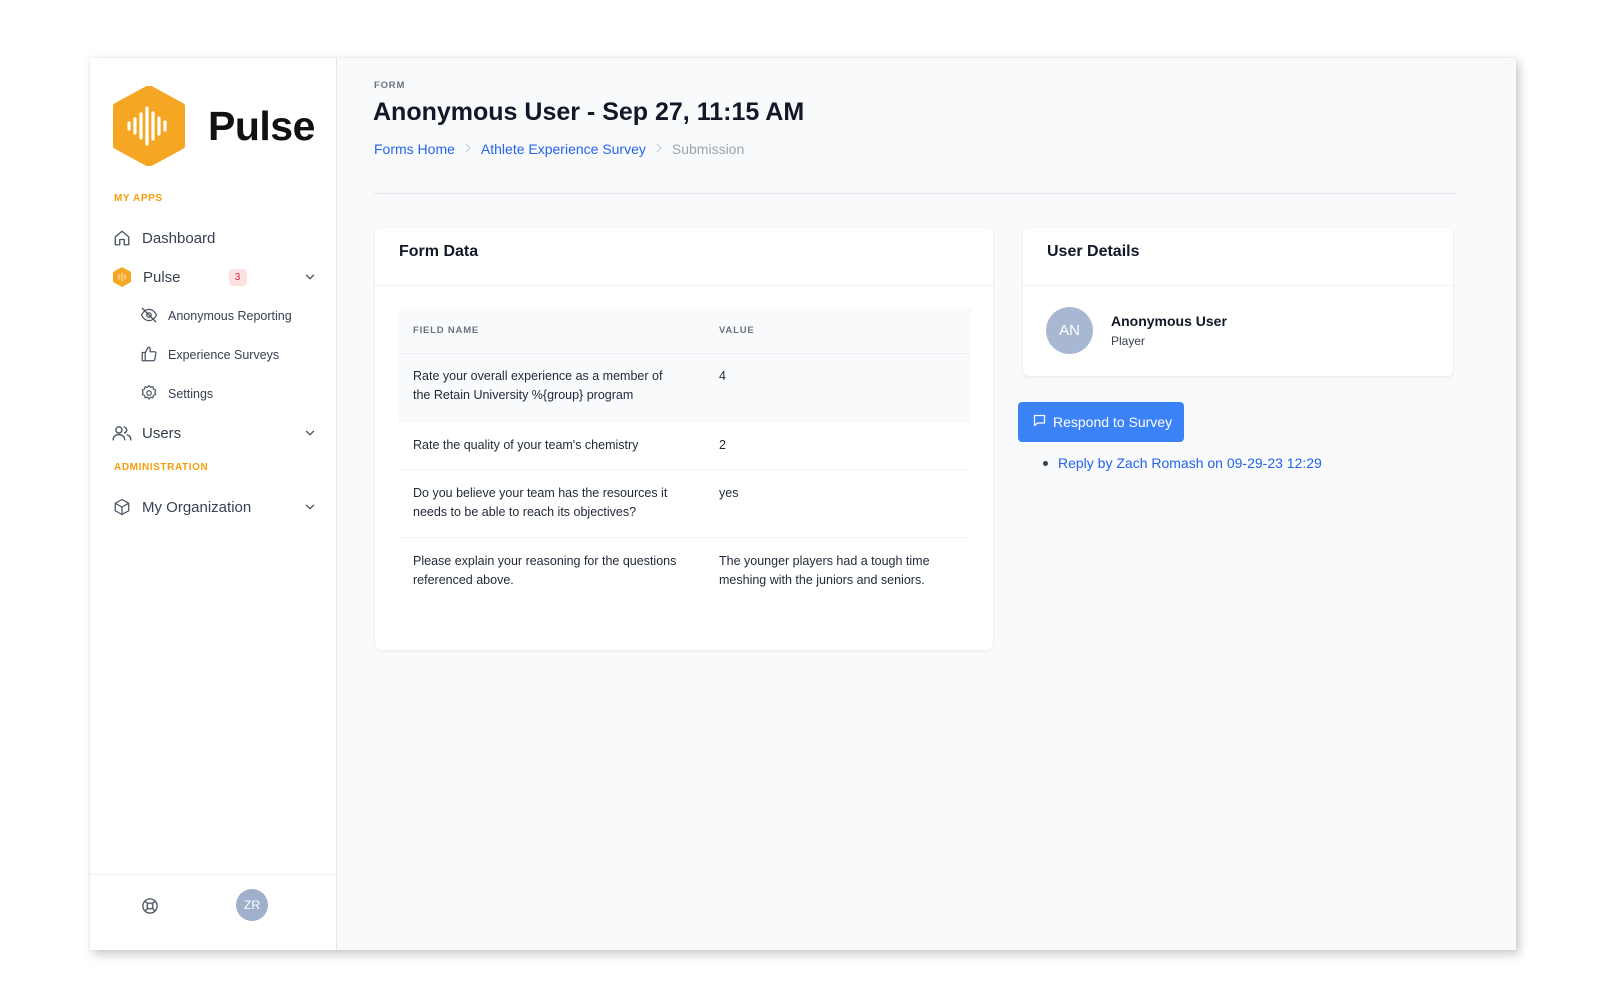 This screenshot has height=1000, width=1600. What do you see at coordinates (414, 149) in the screenshot?
I see `breadcrumb-forms-home: Forms Home` at bounding box center [414, 149].